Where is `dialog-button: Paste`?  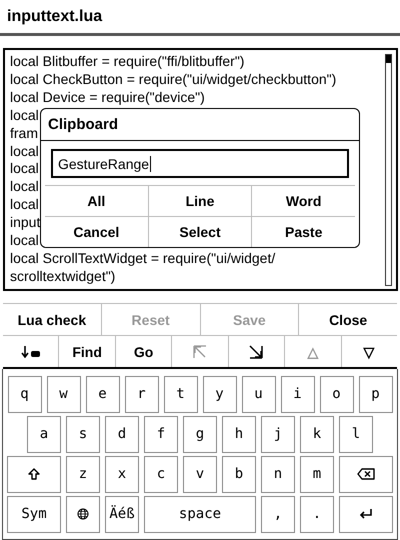
dialog-button: Paste is located at coordinates (303, 232).